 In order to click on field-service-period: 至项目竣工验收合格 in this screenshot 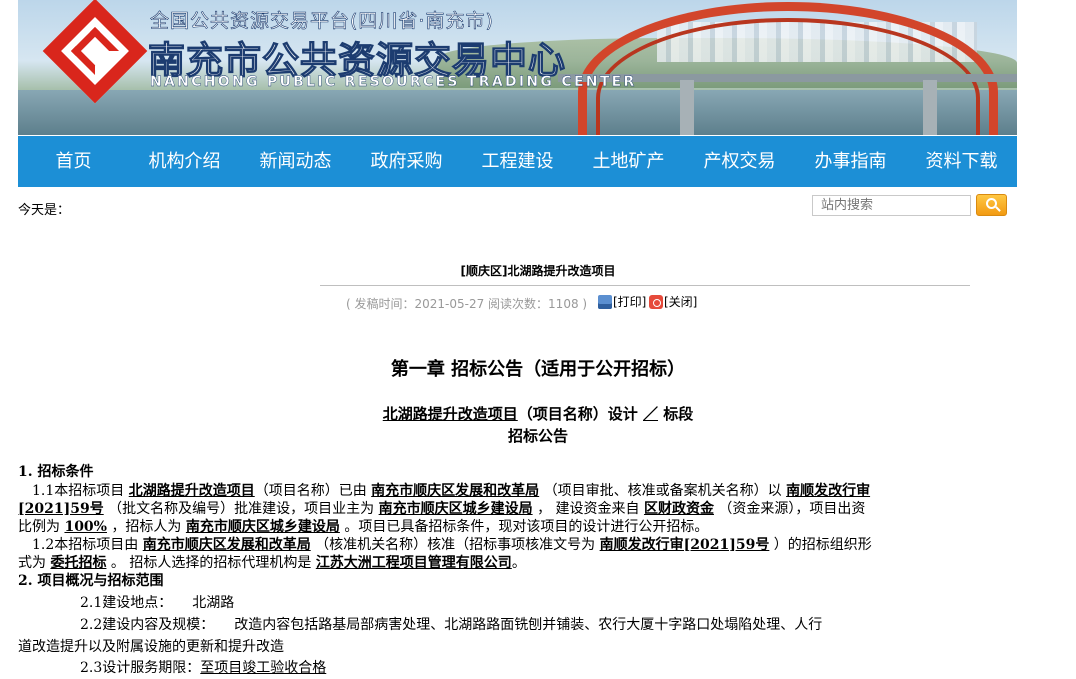, I will do `click(263, 668)`.